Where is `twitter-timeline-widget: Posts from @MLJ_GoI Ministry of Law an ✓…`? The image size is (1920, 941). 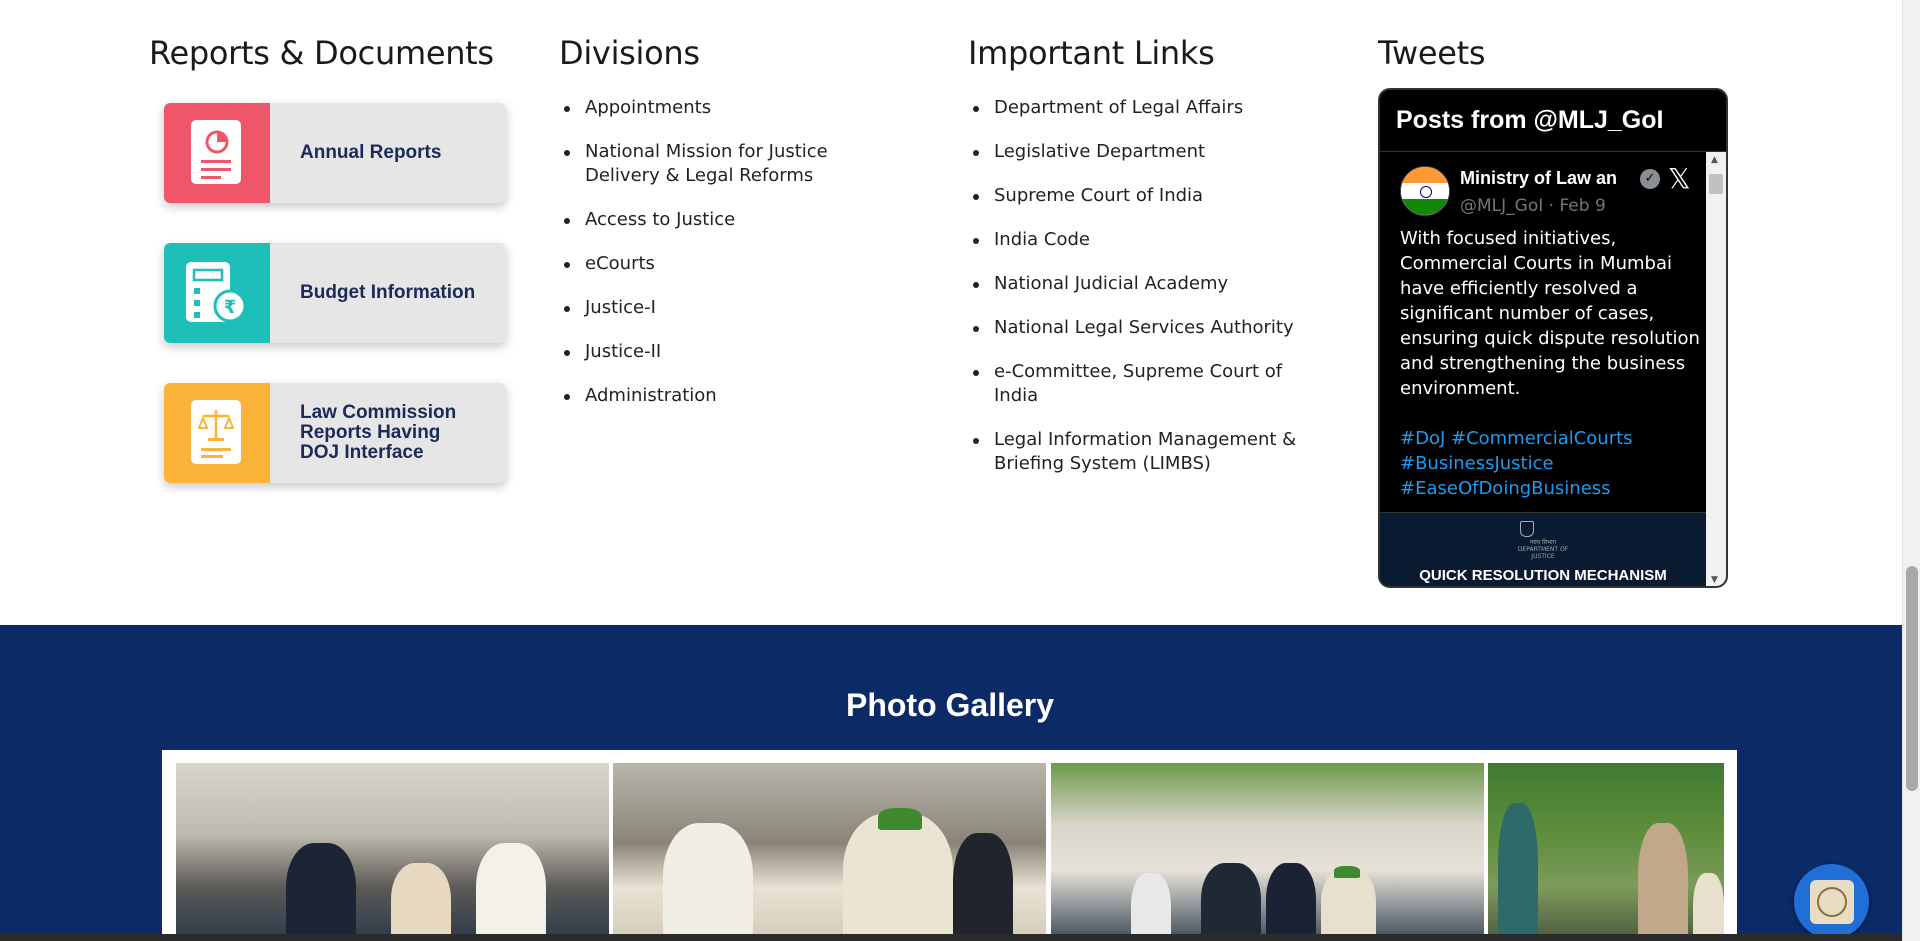
twitter-timeline-widget: Posts from @MLJ_GoI Ministry of Law an ✓… is located at coordinates (1553, 338).